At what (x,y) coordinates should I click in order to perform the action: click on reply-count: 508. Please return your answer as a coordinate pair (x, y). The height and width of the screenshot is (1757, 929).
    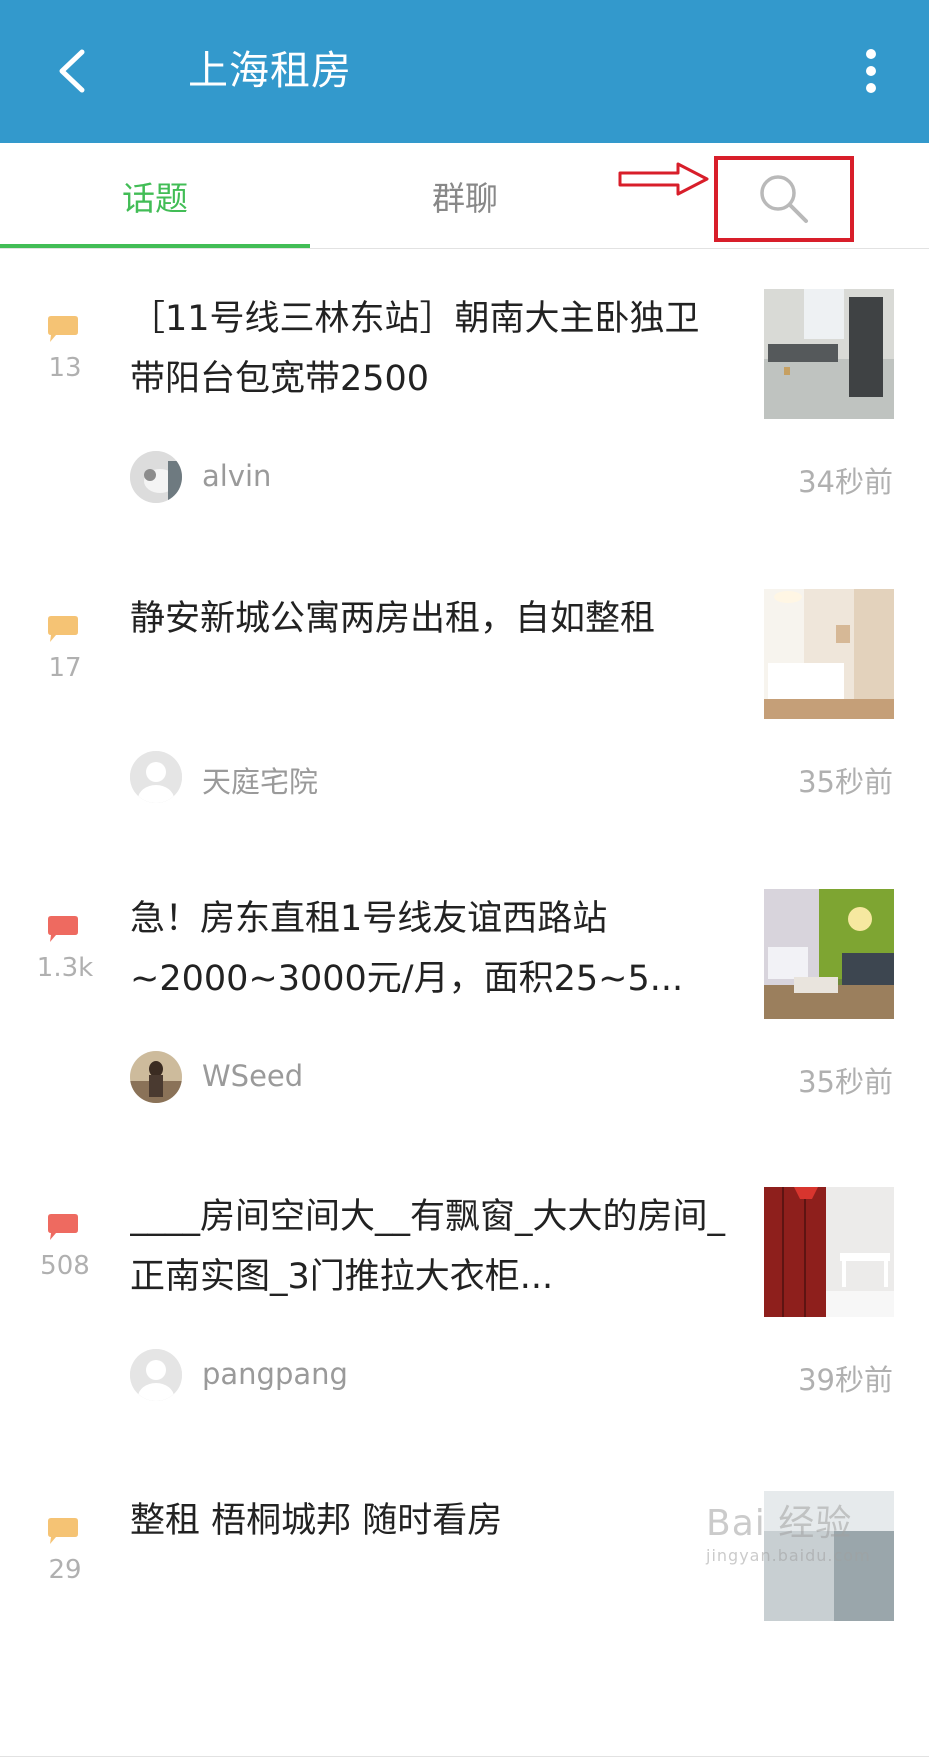
    Looking at the image, I should click on (65, 1266).